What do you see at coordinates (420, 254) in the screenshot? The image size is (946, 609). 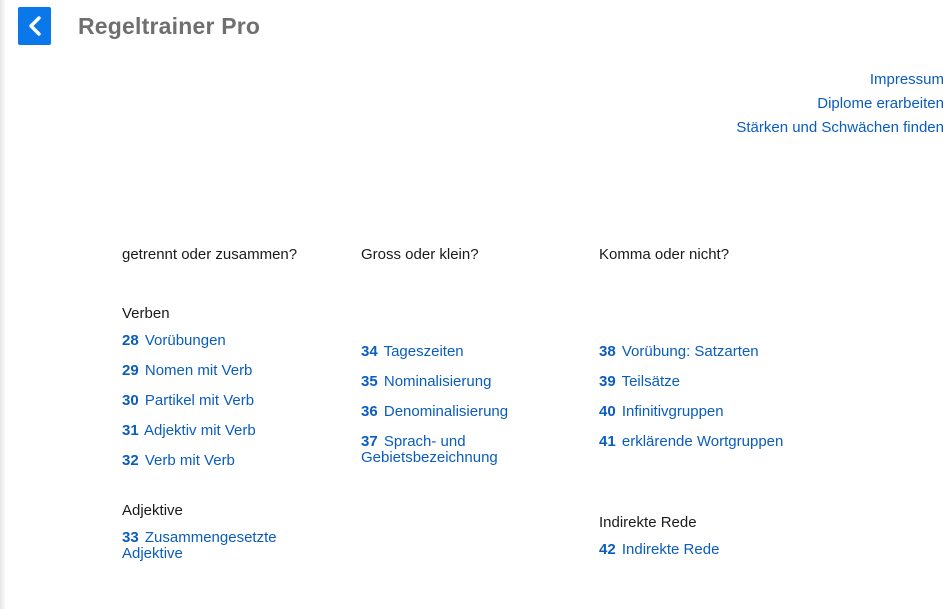 I see `column-heading: Gross oder klein?` at bounding box center [420, 254].